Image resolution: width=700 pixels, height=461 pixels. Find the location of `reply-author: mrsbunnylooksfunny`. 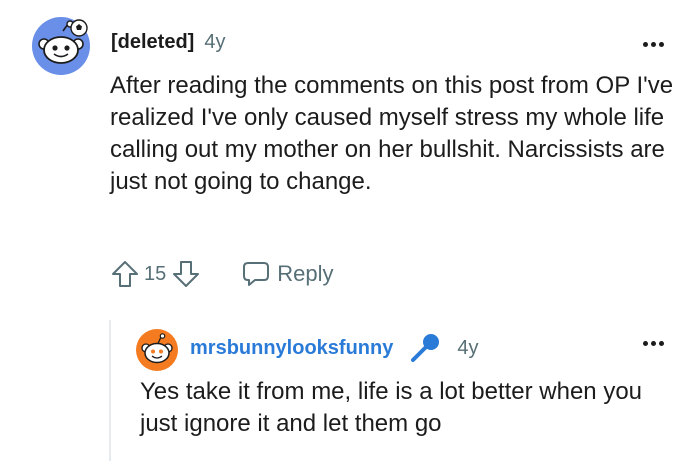

reply-author: mrsbunnylooksfunny is located at coordinates (291, 348).